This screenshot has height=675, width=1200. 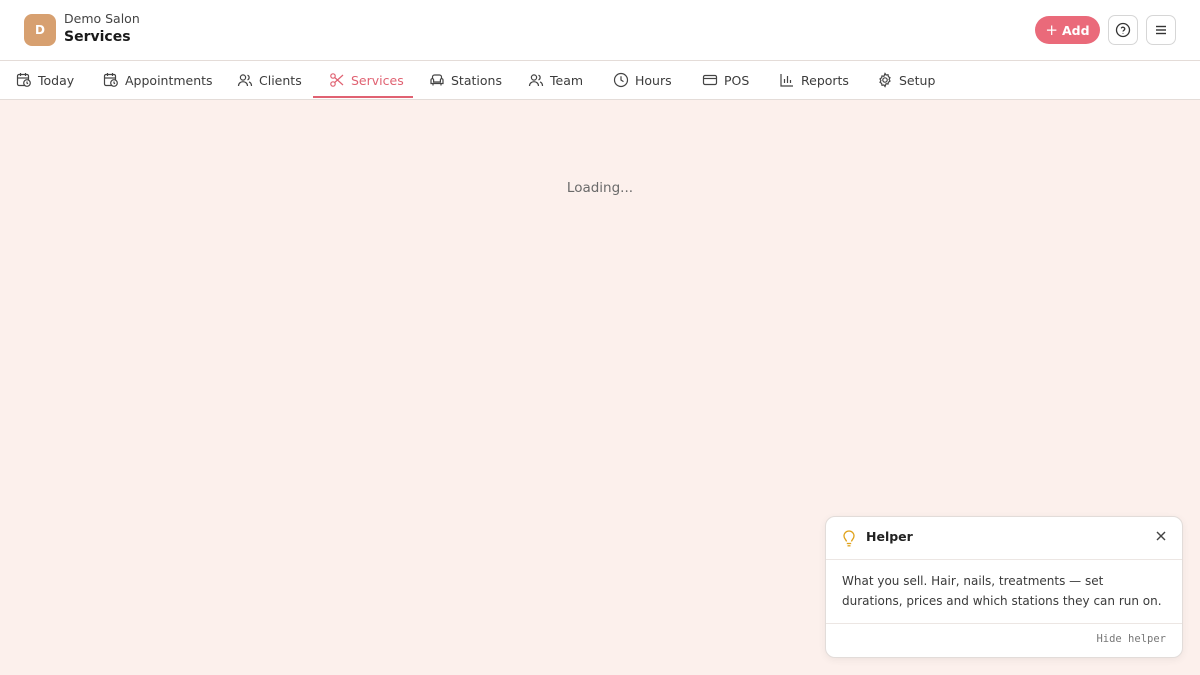 What do you see at coordinates (56, 80) in the screenshot?
I see `tab-label: Today` at bounding box center [56, 80].